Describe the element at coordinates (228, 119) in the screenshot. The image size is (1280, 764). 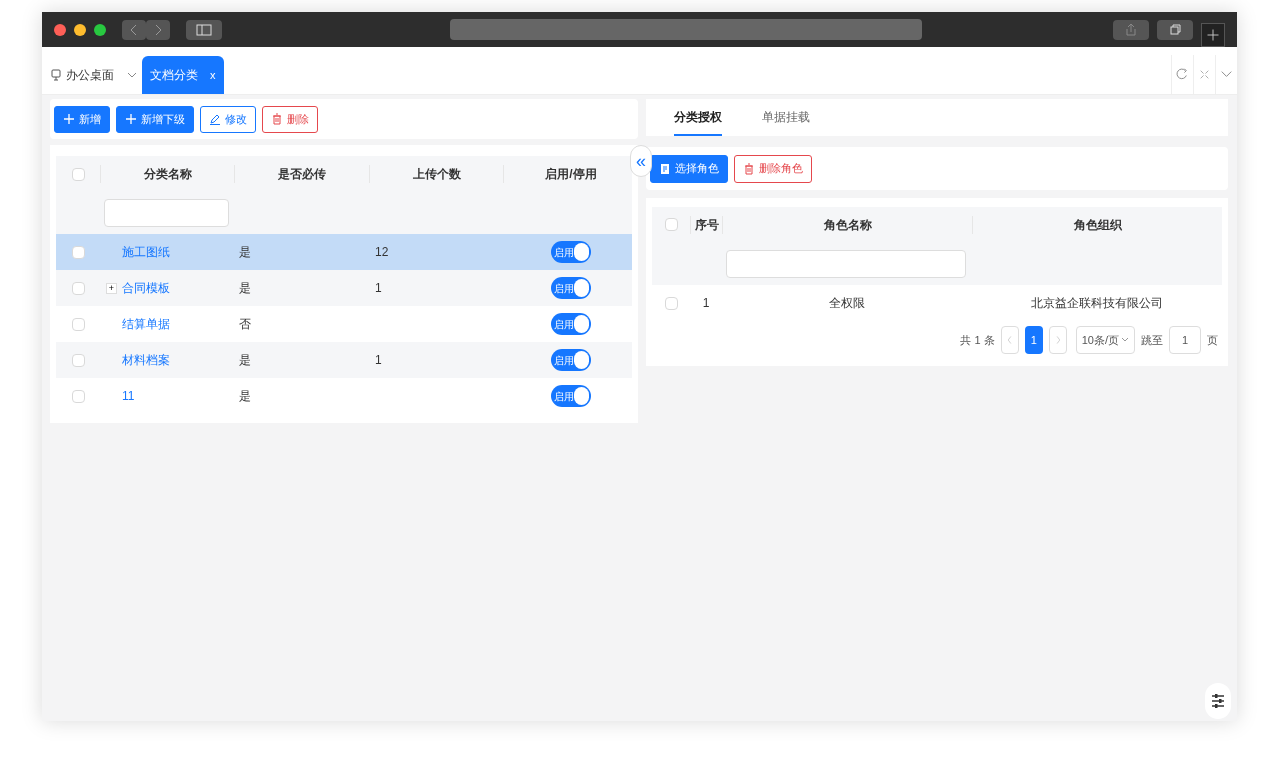
I see `toolbar-button: 修改` at that location.